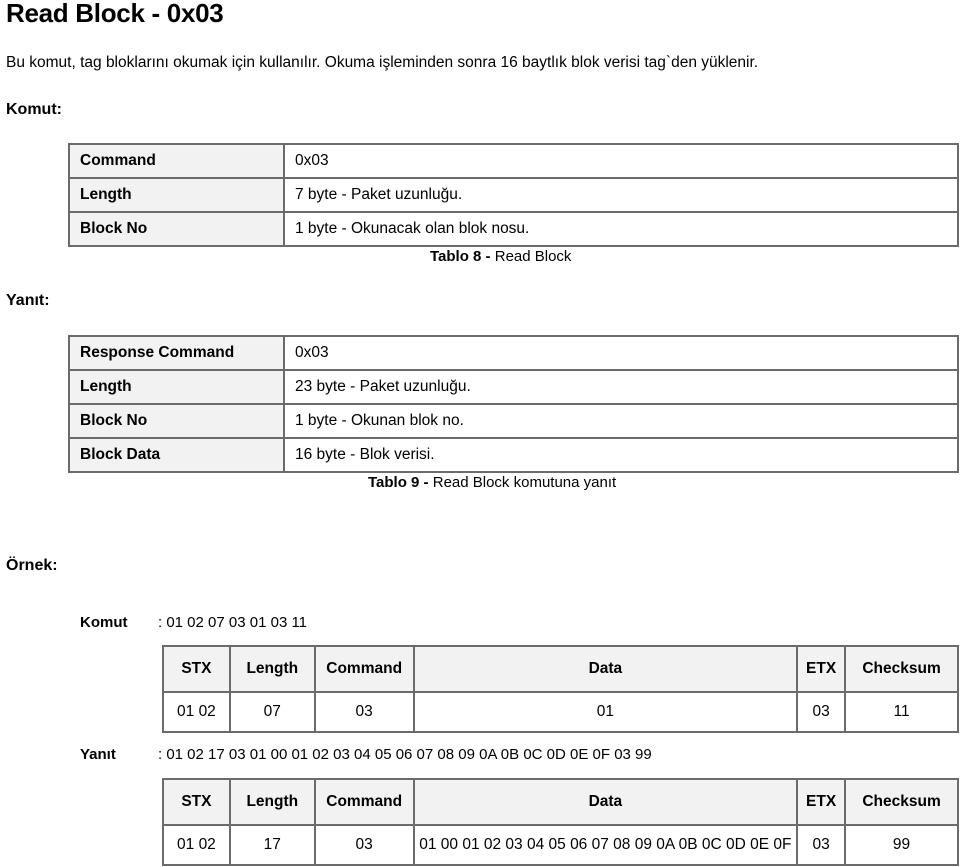  I want to click on cell-data: 01, so click(605, 712).